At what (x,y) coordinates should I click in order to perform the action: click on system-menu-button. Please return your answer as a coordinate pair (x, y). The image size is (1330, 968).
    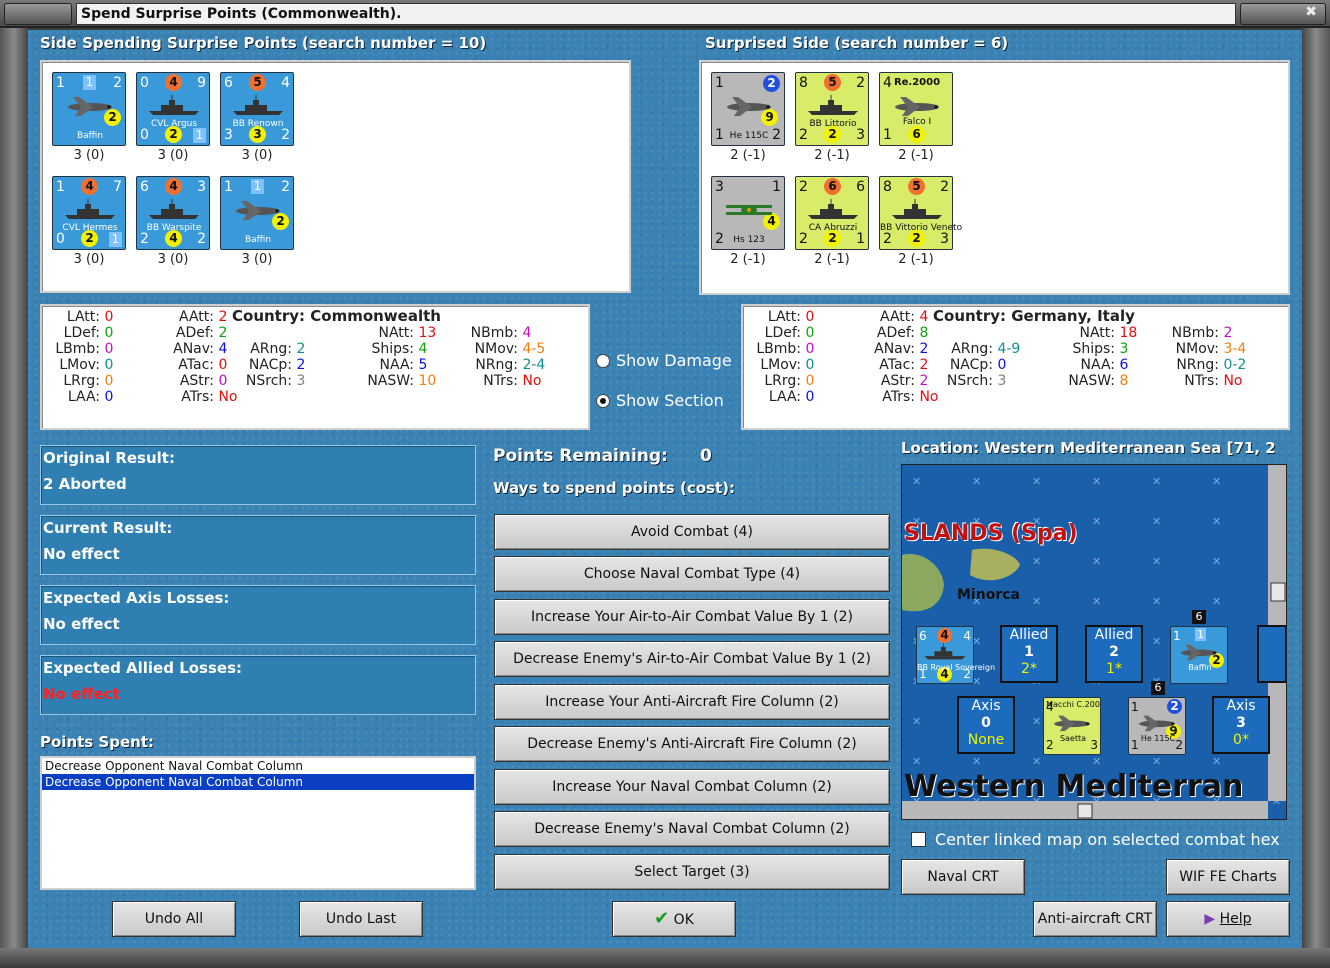
    Looking at the image, I should click on (38, 14).